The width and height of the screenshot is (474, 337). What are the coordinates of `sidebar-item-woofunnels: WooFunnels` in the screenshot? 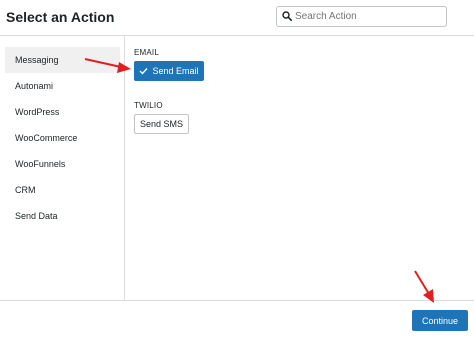 It's located at (62, 164).